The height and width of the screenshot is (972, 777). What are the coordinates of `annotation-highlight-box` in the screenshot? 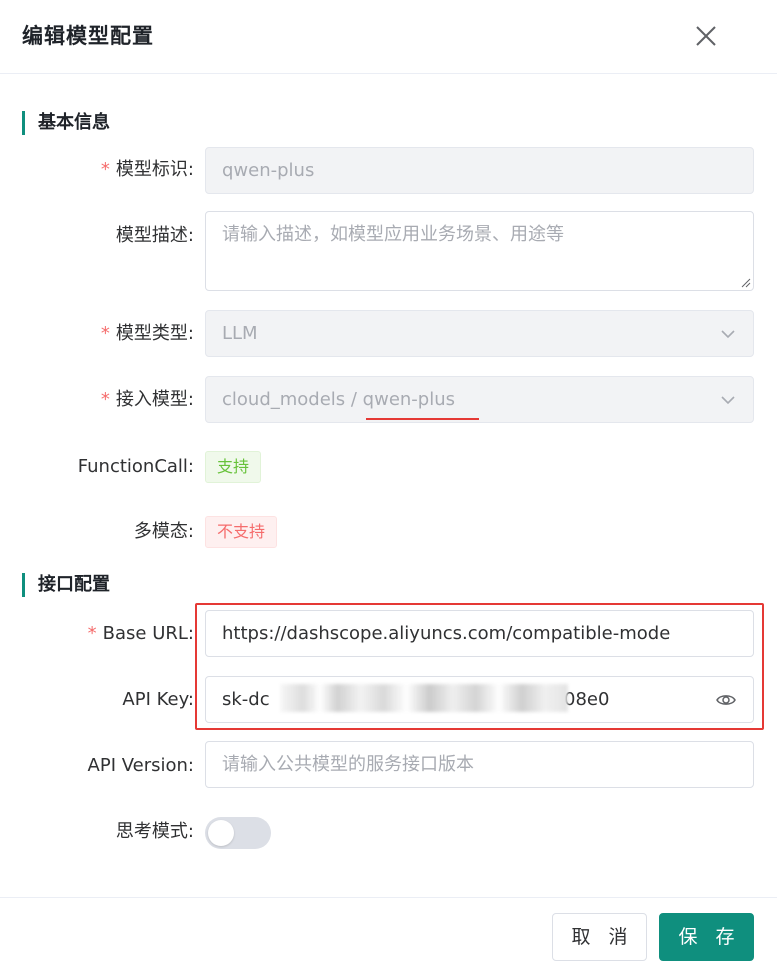 It's located at (479, 666).